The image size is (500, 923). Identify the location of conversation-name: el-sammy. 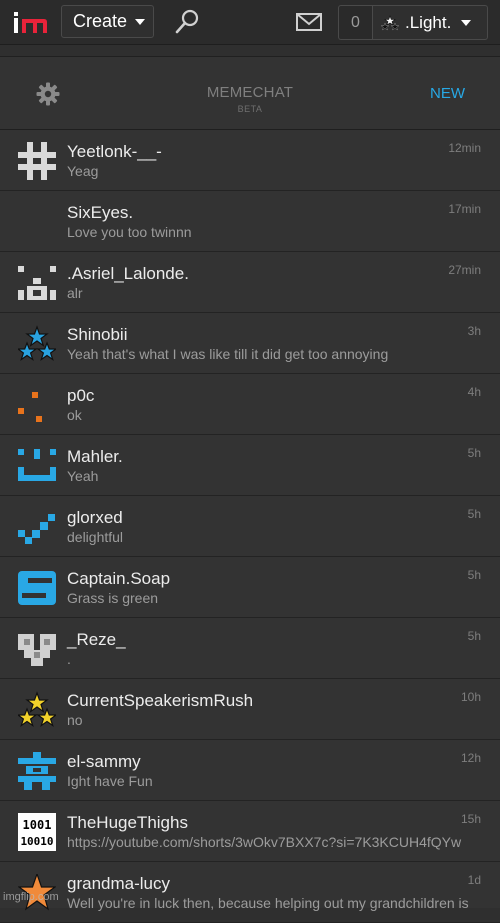
(104, 761).